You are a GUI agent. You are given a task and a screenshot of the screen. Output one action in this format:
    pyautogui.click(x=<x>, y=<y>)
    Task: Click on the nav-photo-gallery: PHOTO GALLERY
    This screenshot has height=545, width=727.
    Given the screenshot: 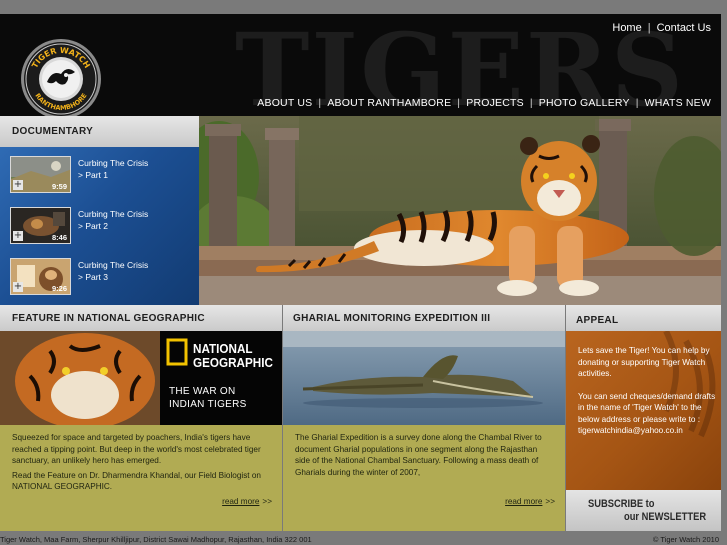 What is the action you would take?
    pyautogui.click(x=584, y=103)
    